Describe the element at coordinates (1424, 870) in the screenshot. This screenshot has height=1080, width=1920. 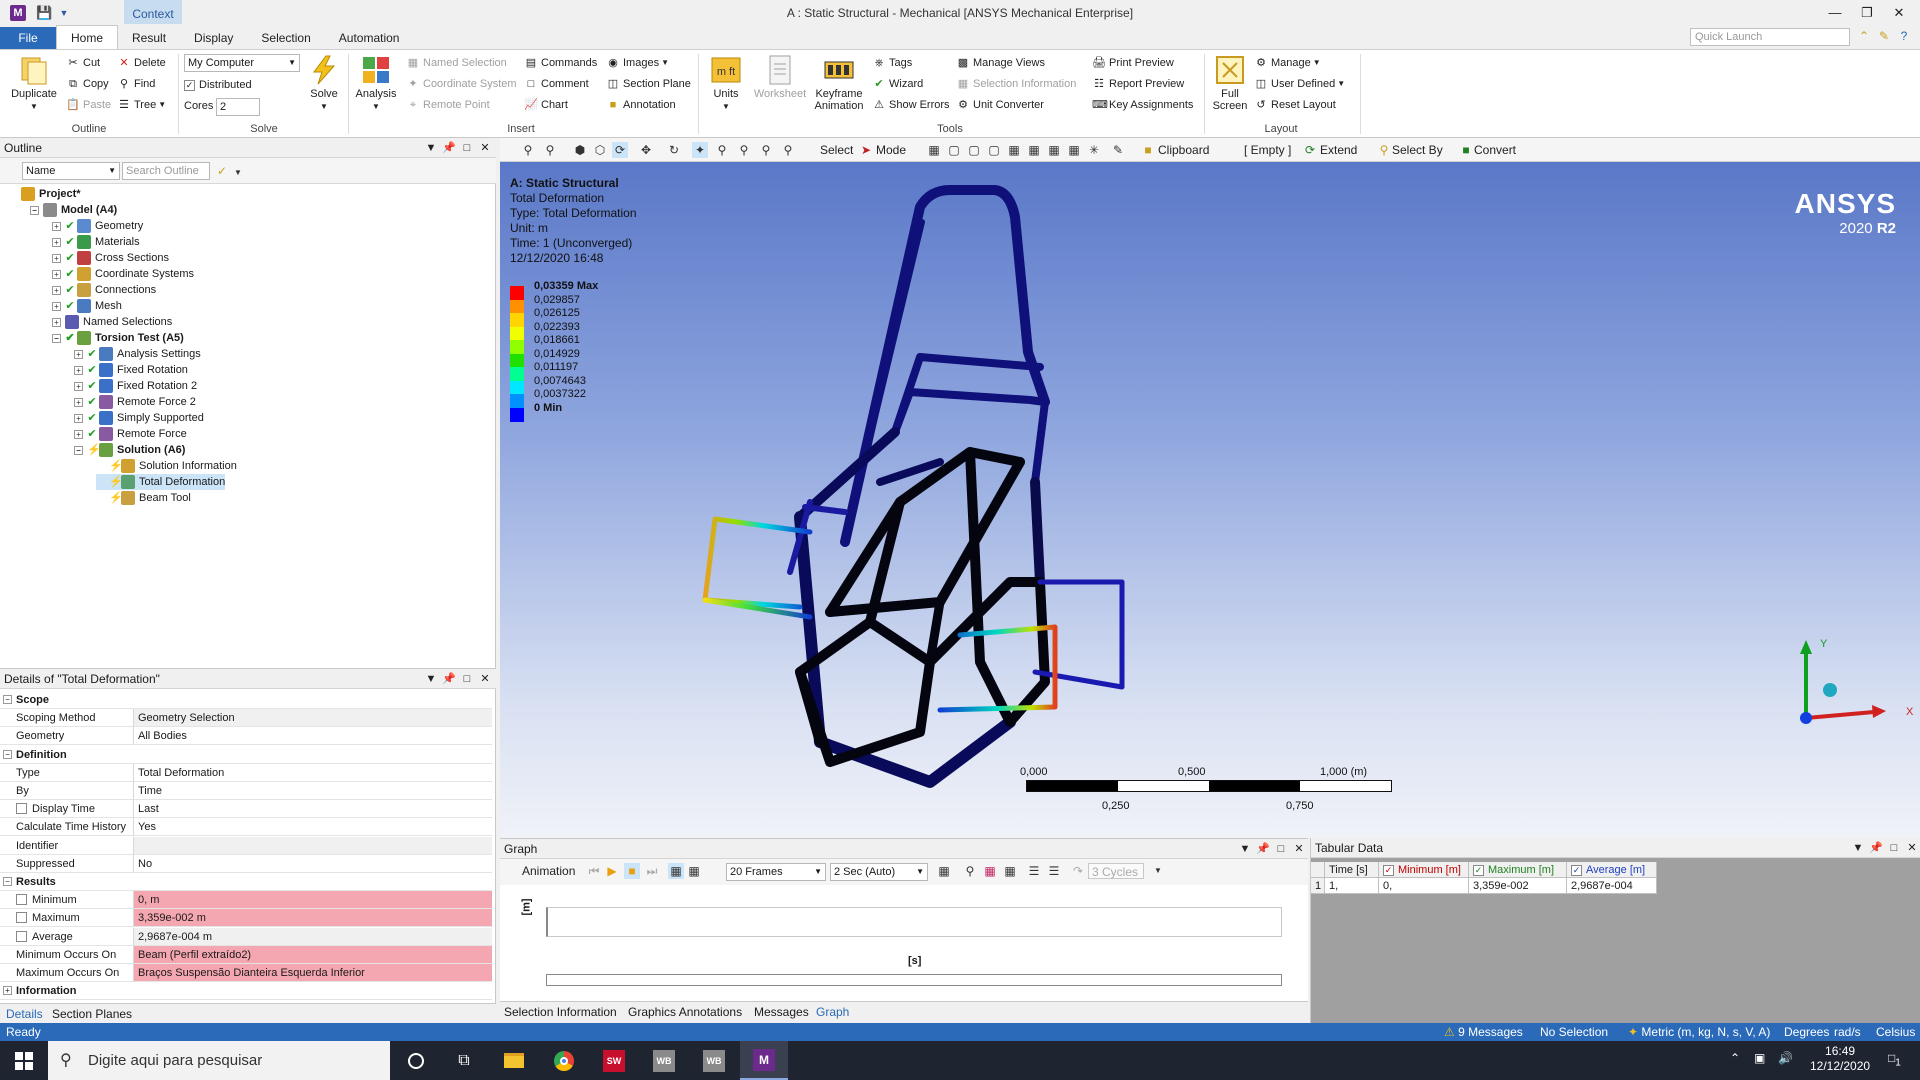
I see `column-header-minimum: ✓ Minimum [m]` at that location.